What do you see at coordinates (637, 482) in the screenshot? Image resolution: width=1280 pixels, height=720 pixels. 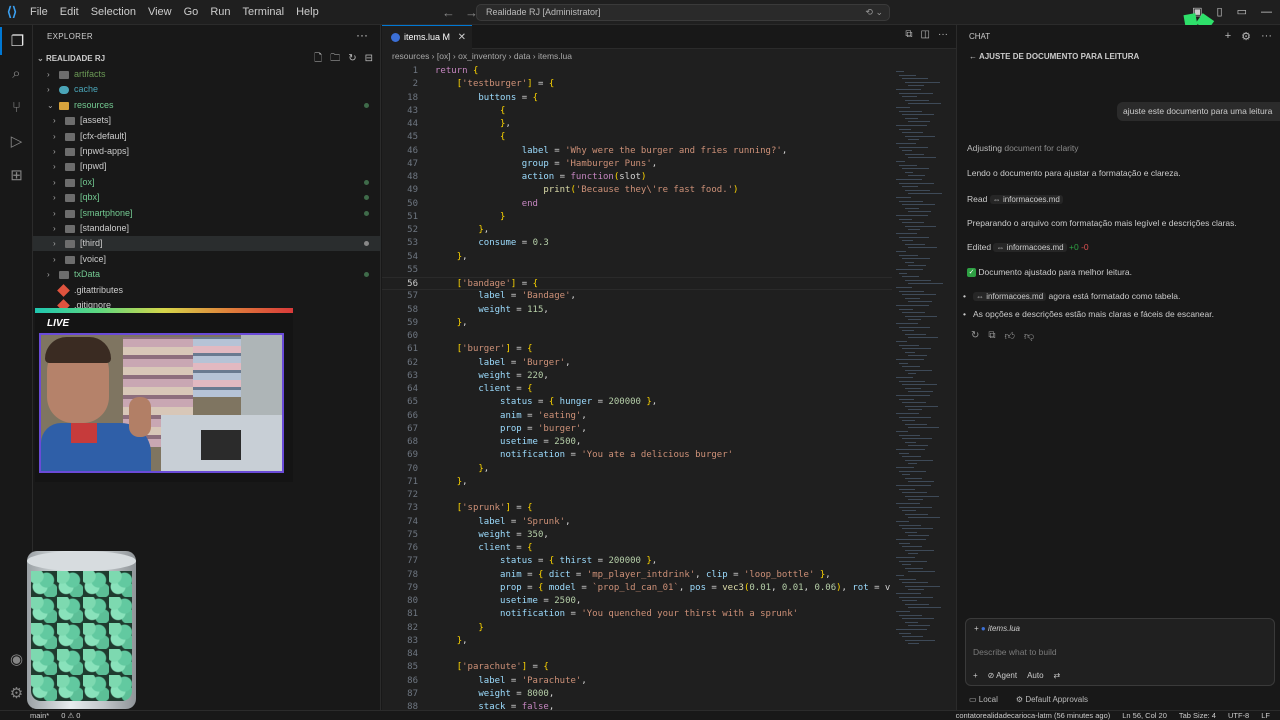 I see `code-line: 71 },` at bounding box center [637, 482].